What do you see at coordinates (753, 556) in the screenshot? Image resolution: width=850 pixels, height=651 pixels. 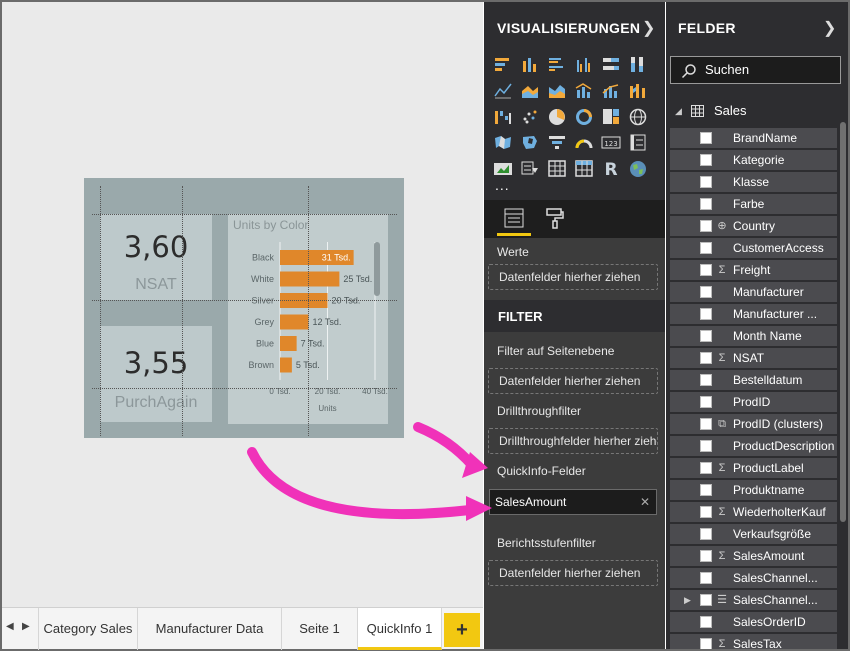 I see `field-item: Σ SalesAmount` at bounding box center [753, 556].